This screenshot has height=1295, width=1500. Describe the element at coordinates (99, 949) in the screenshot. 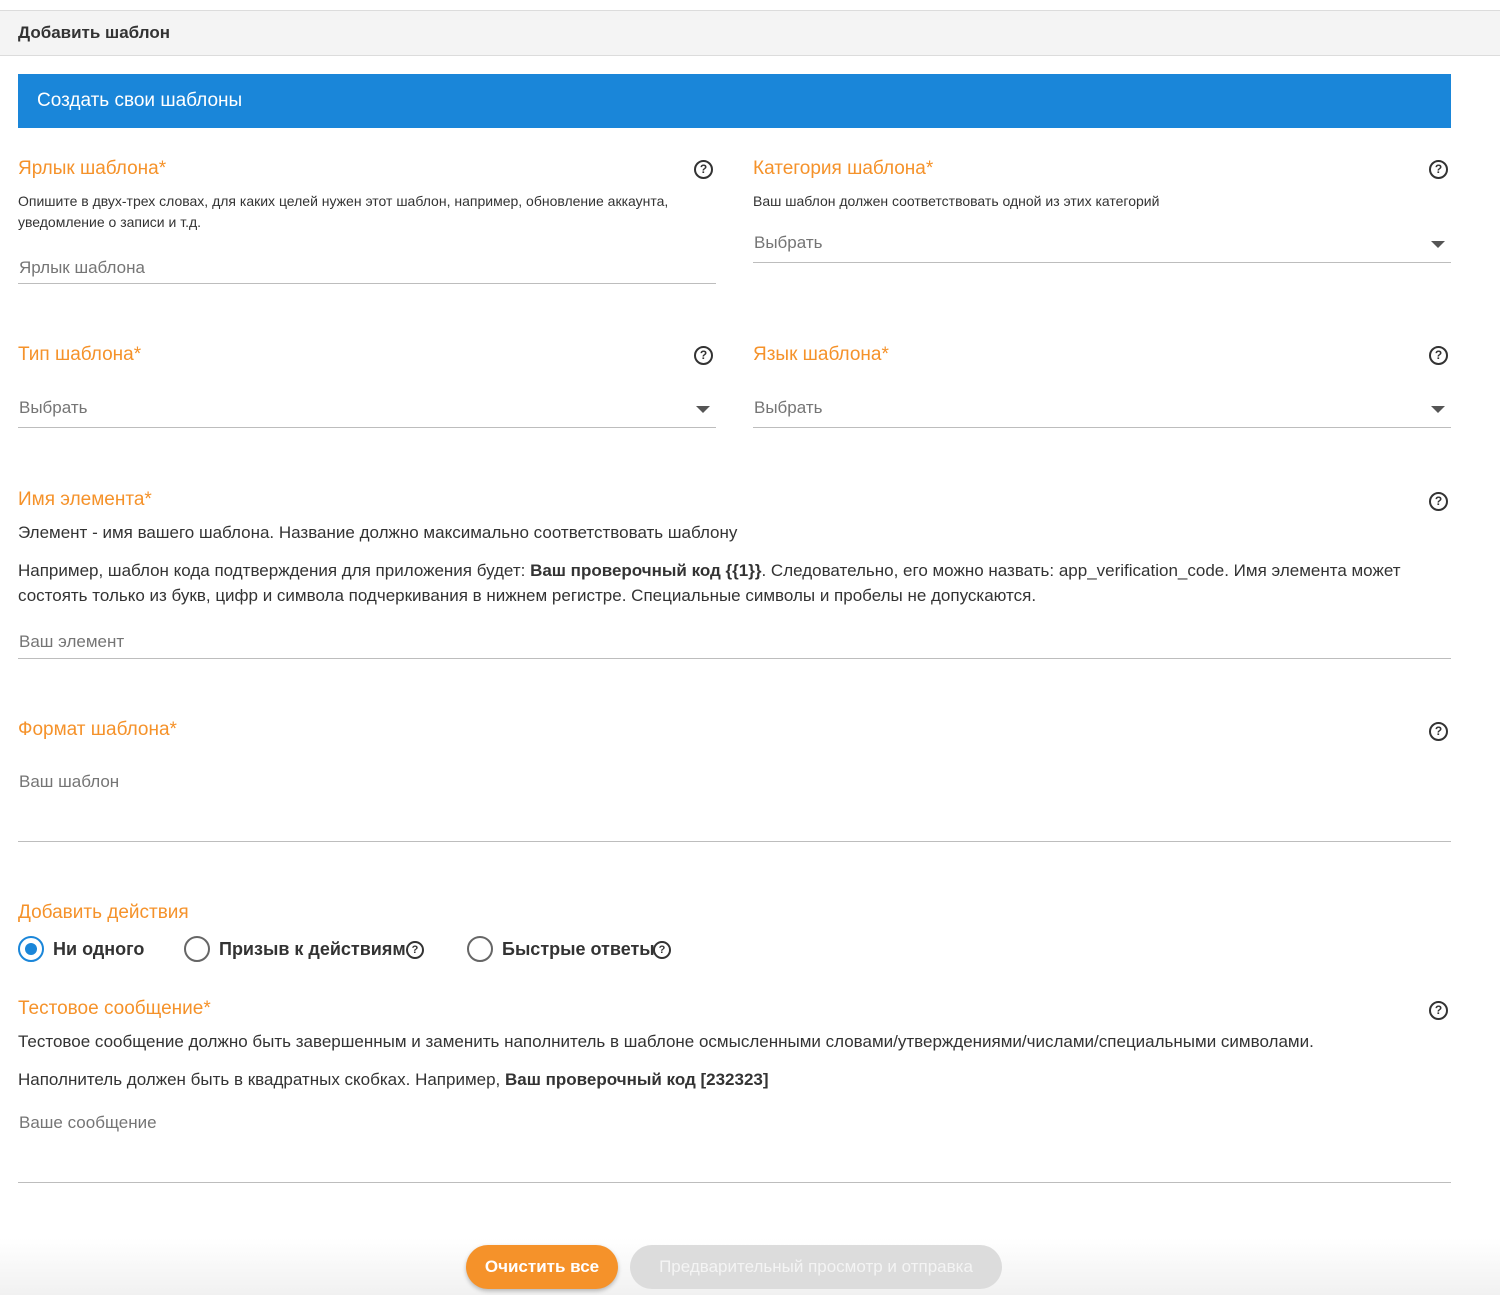

I see `radio-none-label: Ни одного` at that location.